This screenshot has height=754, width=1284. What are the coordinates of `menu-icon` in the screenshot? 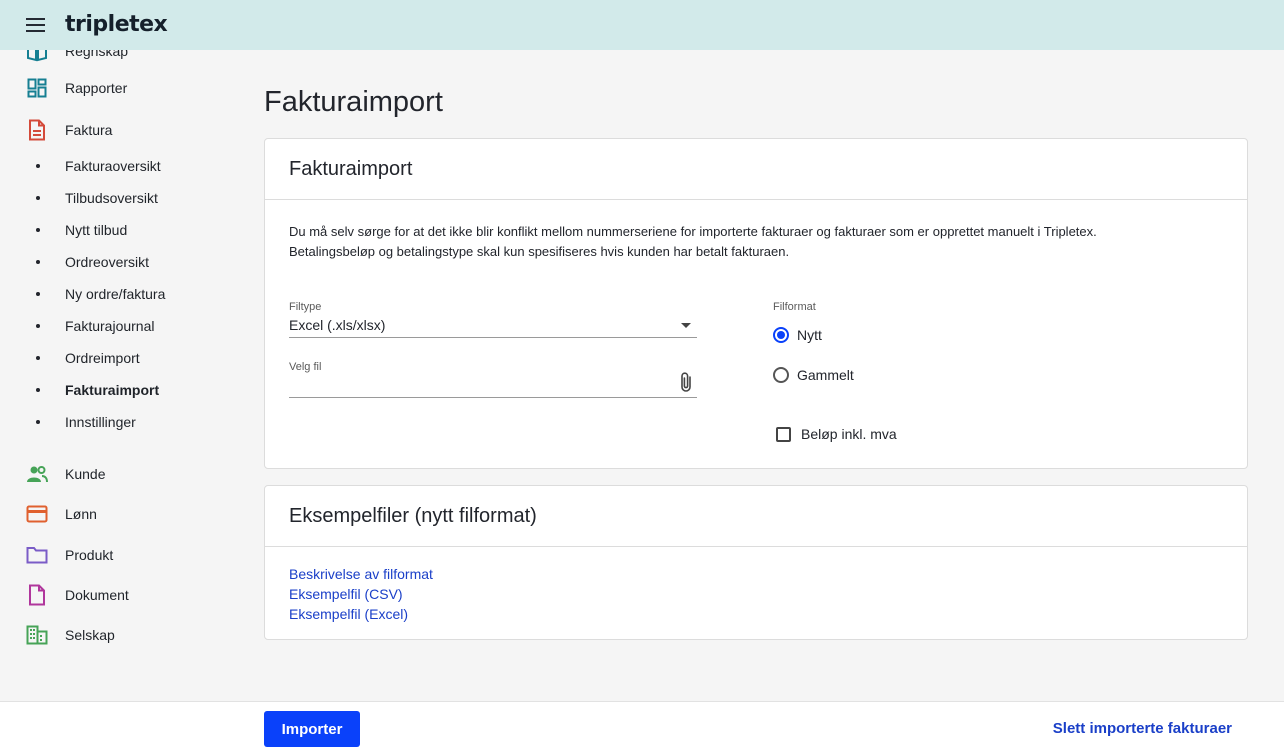 It's located at (35, 25).